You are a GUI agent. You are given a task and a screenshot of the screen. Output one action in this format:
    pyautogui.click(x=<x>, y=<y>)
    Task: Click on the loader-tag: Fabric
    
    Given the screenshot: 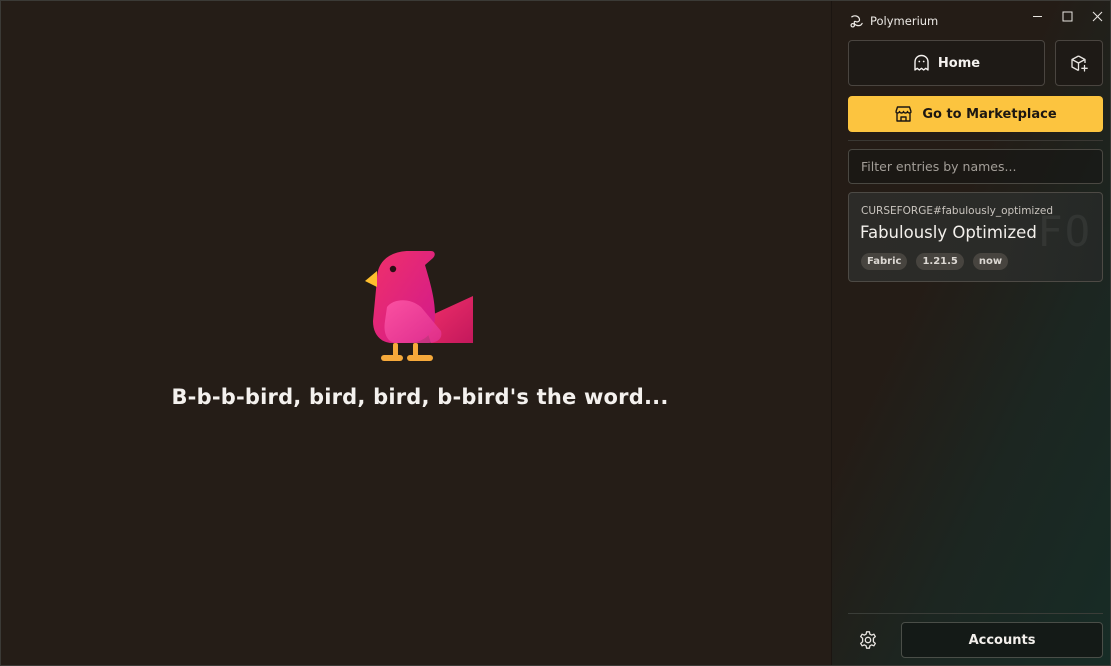 What is the action you would take?
    pyautogui.click(x=884, y=261)
    